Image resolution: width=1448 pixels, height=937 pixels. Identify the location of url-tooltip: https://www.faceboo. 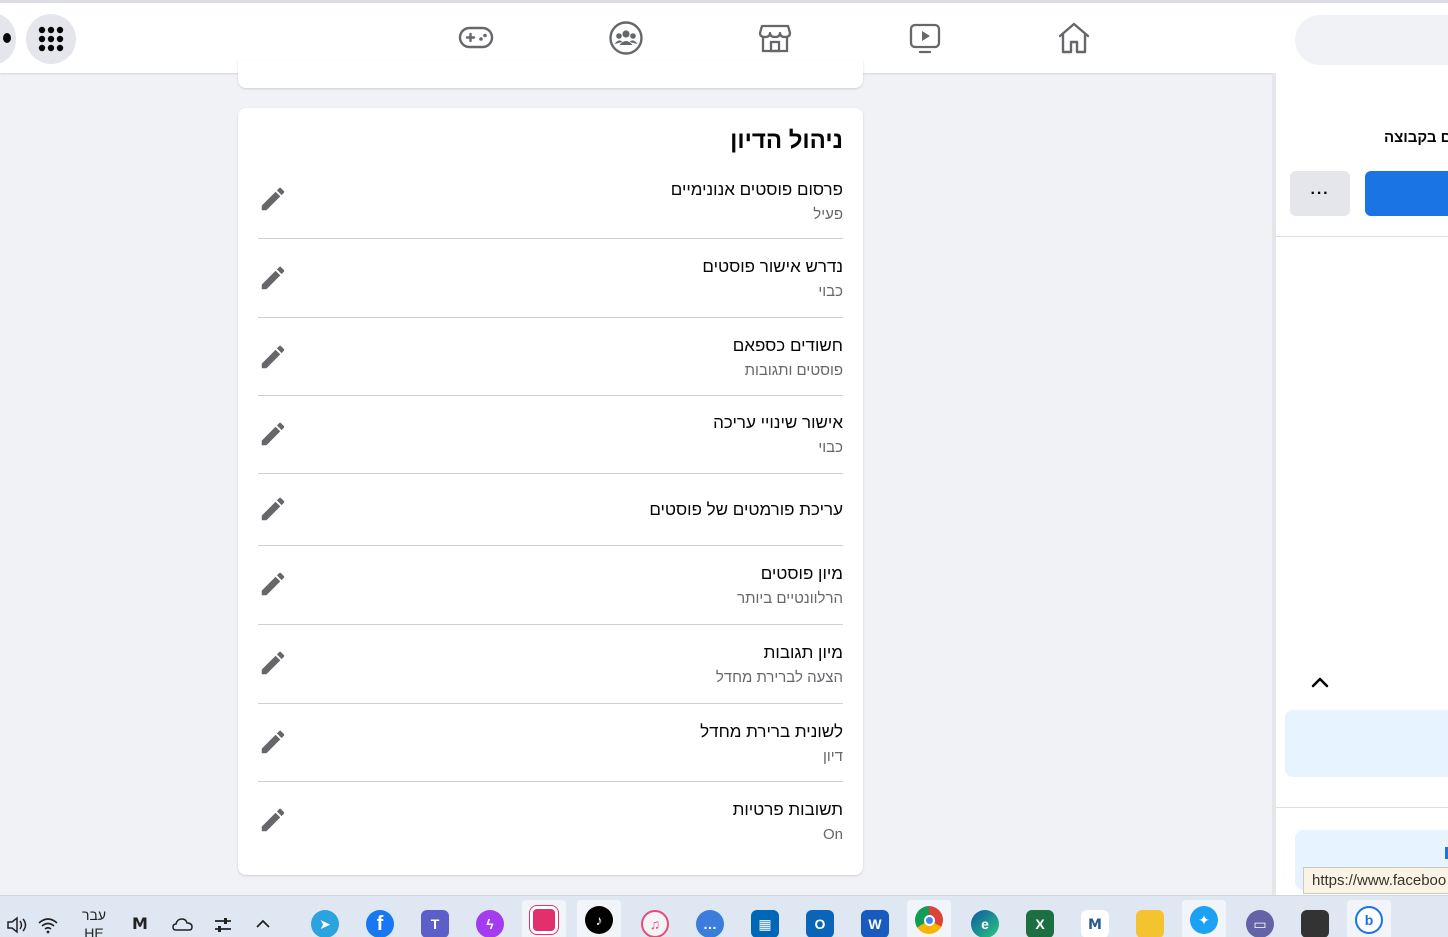
(1375, 880).